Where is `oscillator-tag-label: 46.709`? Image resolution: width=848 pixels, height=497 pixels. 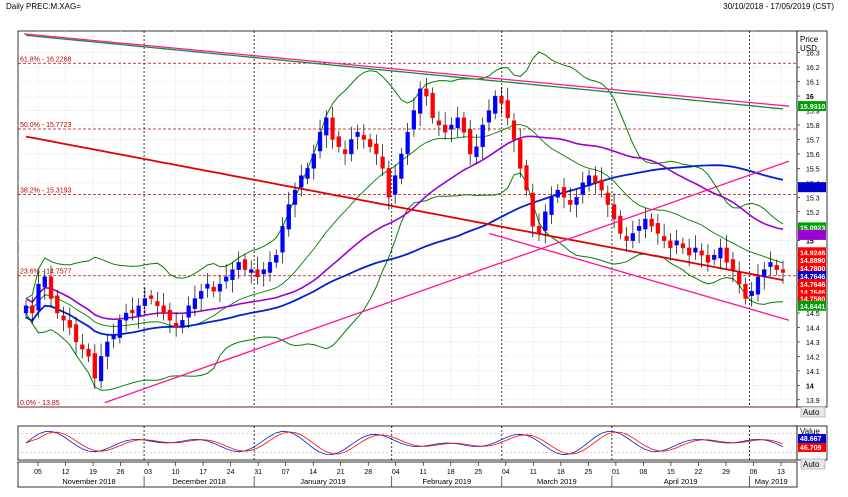
oscillator-tag-label: 46.709 is located at coordinates (811, 448).